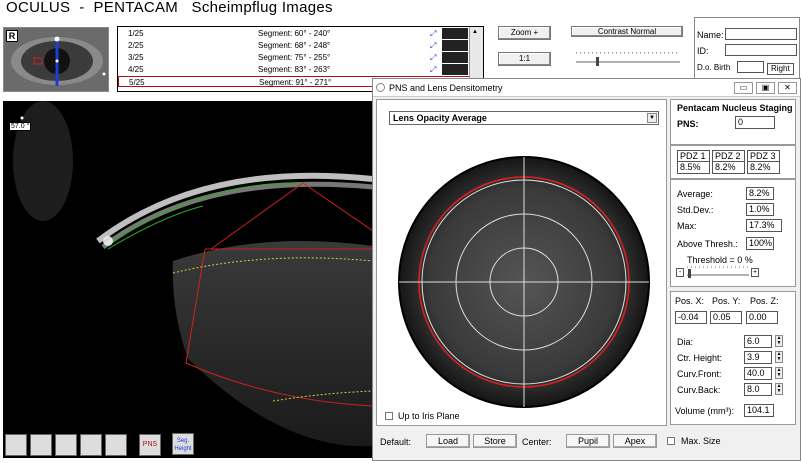  What do you see at coordinates (765, 88) in the screenshot?
I see `maximize-icon: ▣` at bounding box center [765, 88].